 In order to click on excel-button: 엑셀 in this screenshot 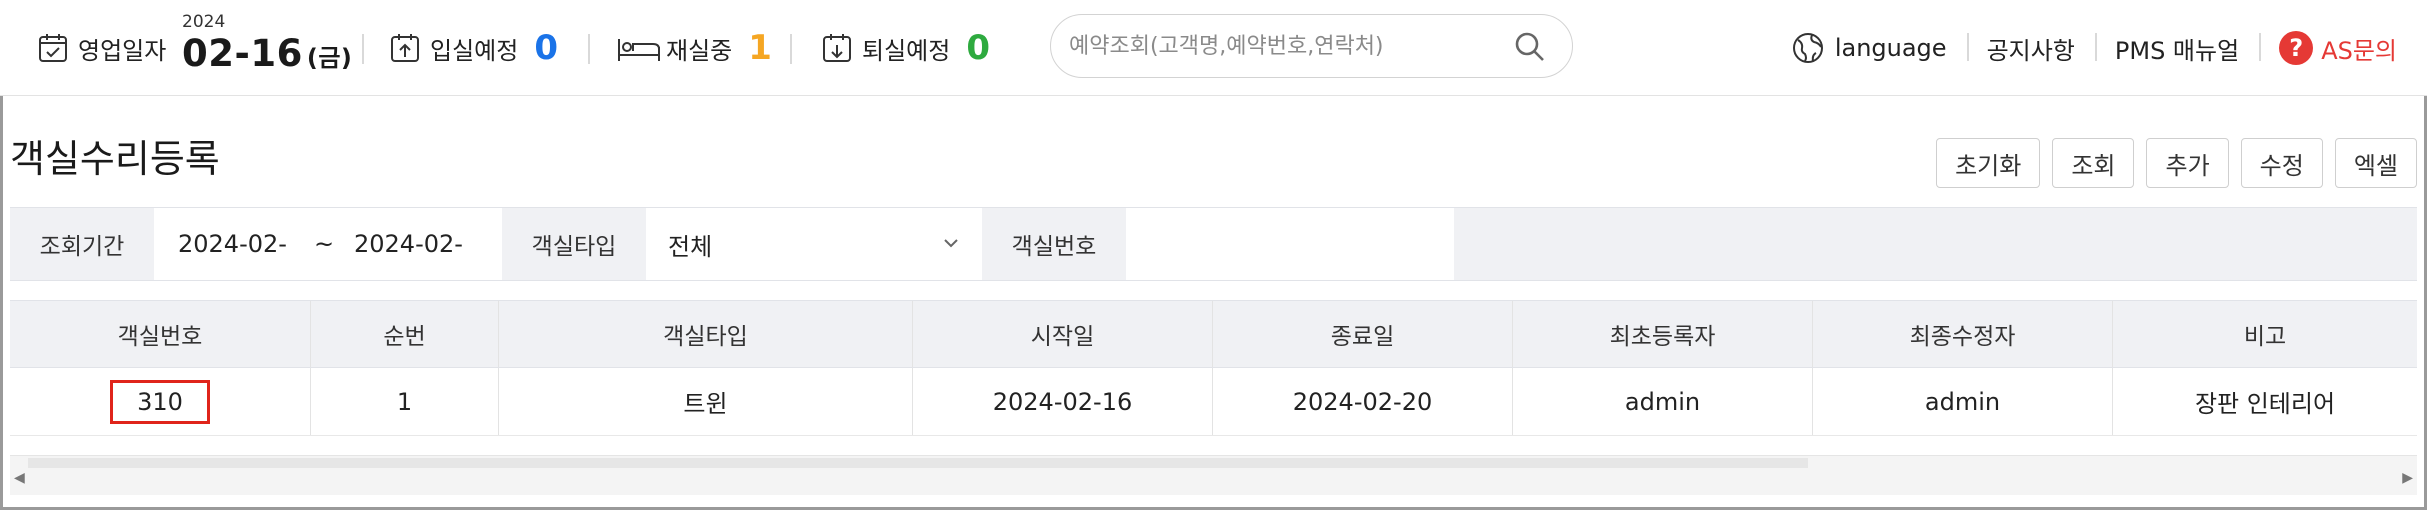, I will do `click(2375, 163)`.